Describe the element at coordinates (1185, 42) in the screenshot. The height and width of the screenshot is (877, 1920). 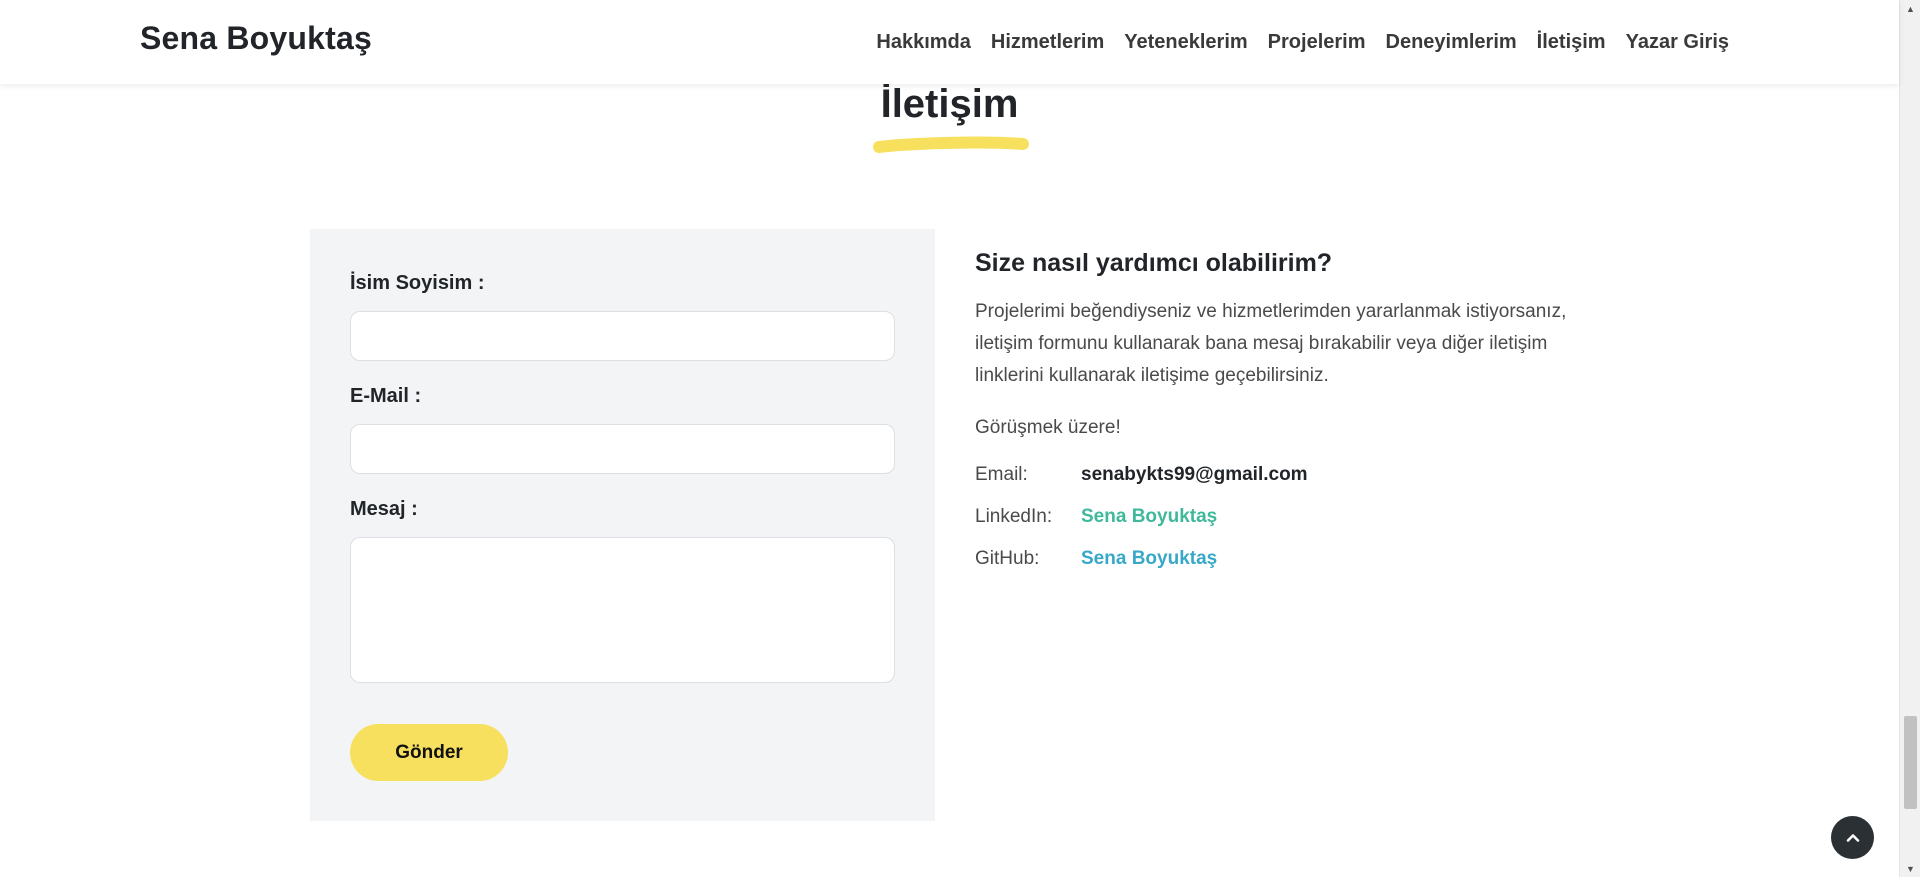
I see `nav-link-yeteneklerim: Yeteneklerim` at that location.